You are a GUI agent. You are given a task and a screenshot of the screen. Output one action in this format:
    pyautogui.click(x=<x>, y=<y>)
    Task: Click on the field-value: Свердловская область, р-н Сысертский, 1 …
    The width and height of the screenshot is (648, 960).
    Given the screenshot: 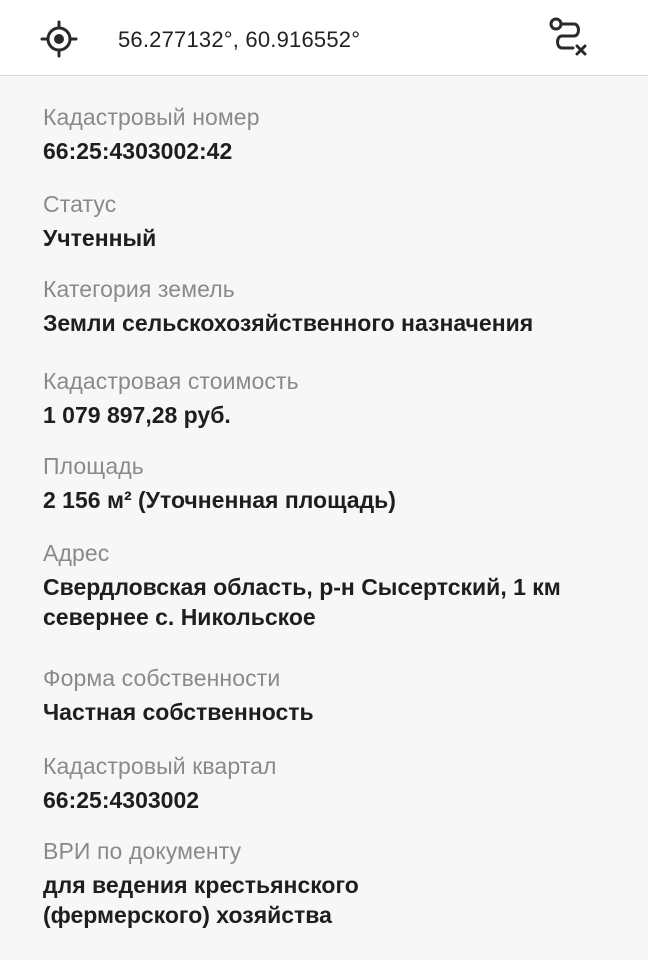 What is the action you would take?
    pyautogui.click(x=302, y=602)
    